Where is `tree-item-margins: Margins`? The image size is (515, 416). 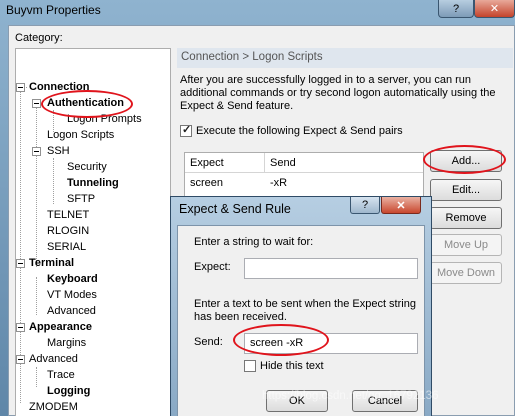
tree-item-margins: Margins is located at coordinates (66, 343).